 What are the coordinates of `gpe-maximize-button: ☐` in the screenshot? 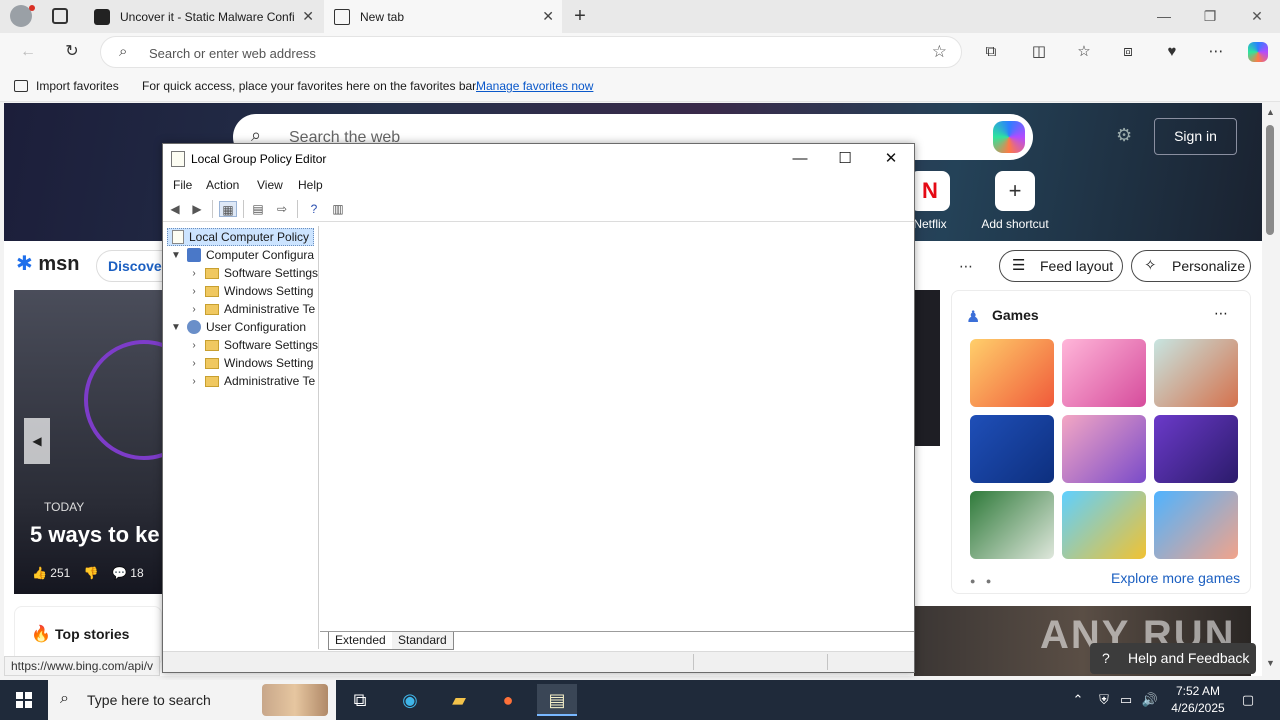 It's located at (845, 159).